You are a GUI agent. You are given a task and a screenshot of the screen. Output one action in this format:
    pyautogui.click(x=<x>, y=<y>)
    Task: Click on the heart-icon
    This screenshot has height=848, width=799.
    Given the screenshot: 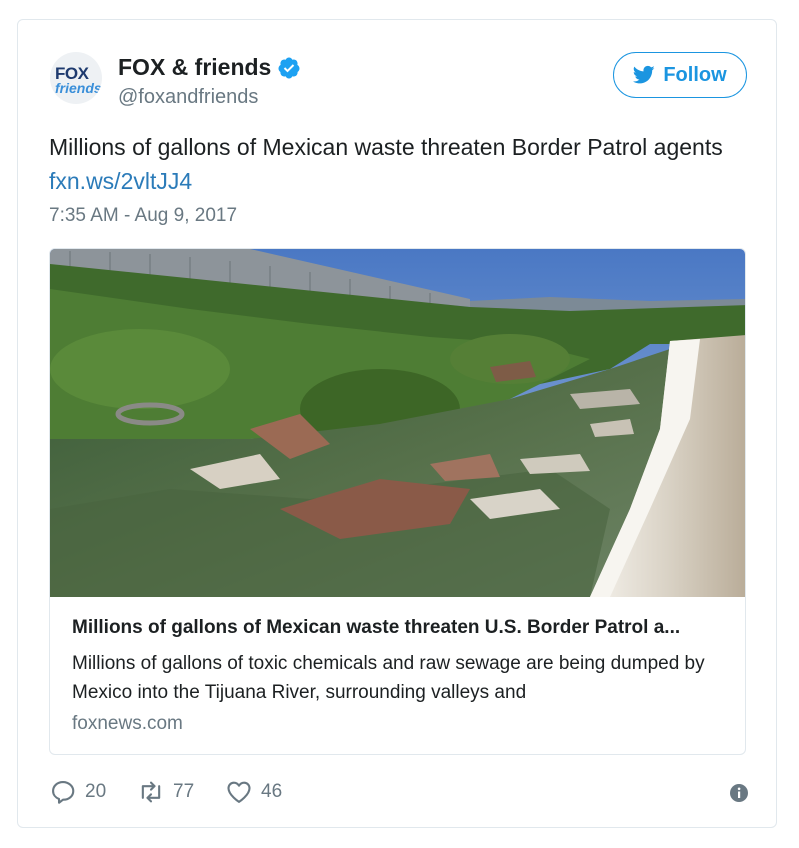 What is the action you would take?
    pyautogui.click(x=239, y=792)
    